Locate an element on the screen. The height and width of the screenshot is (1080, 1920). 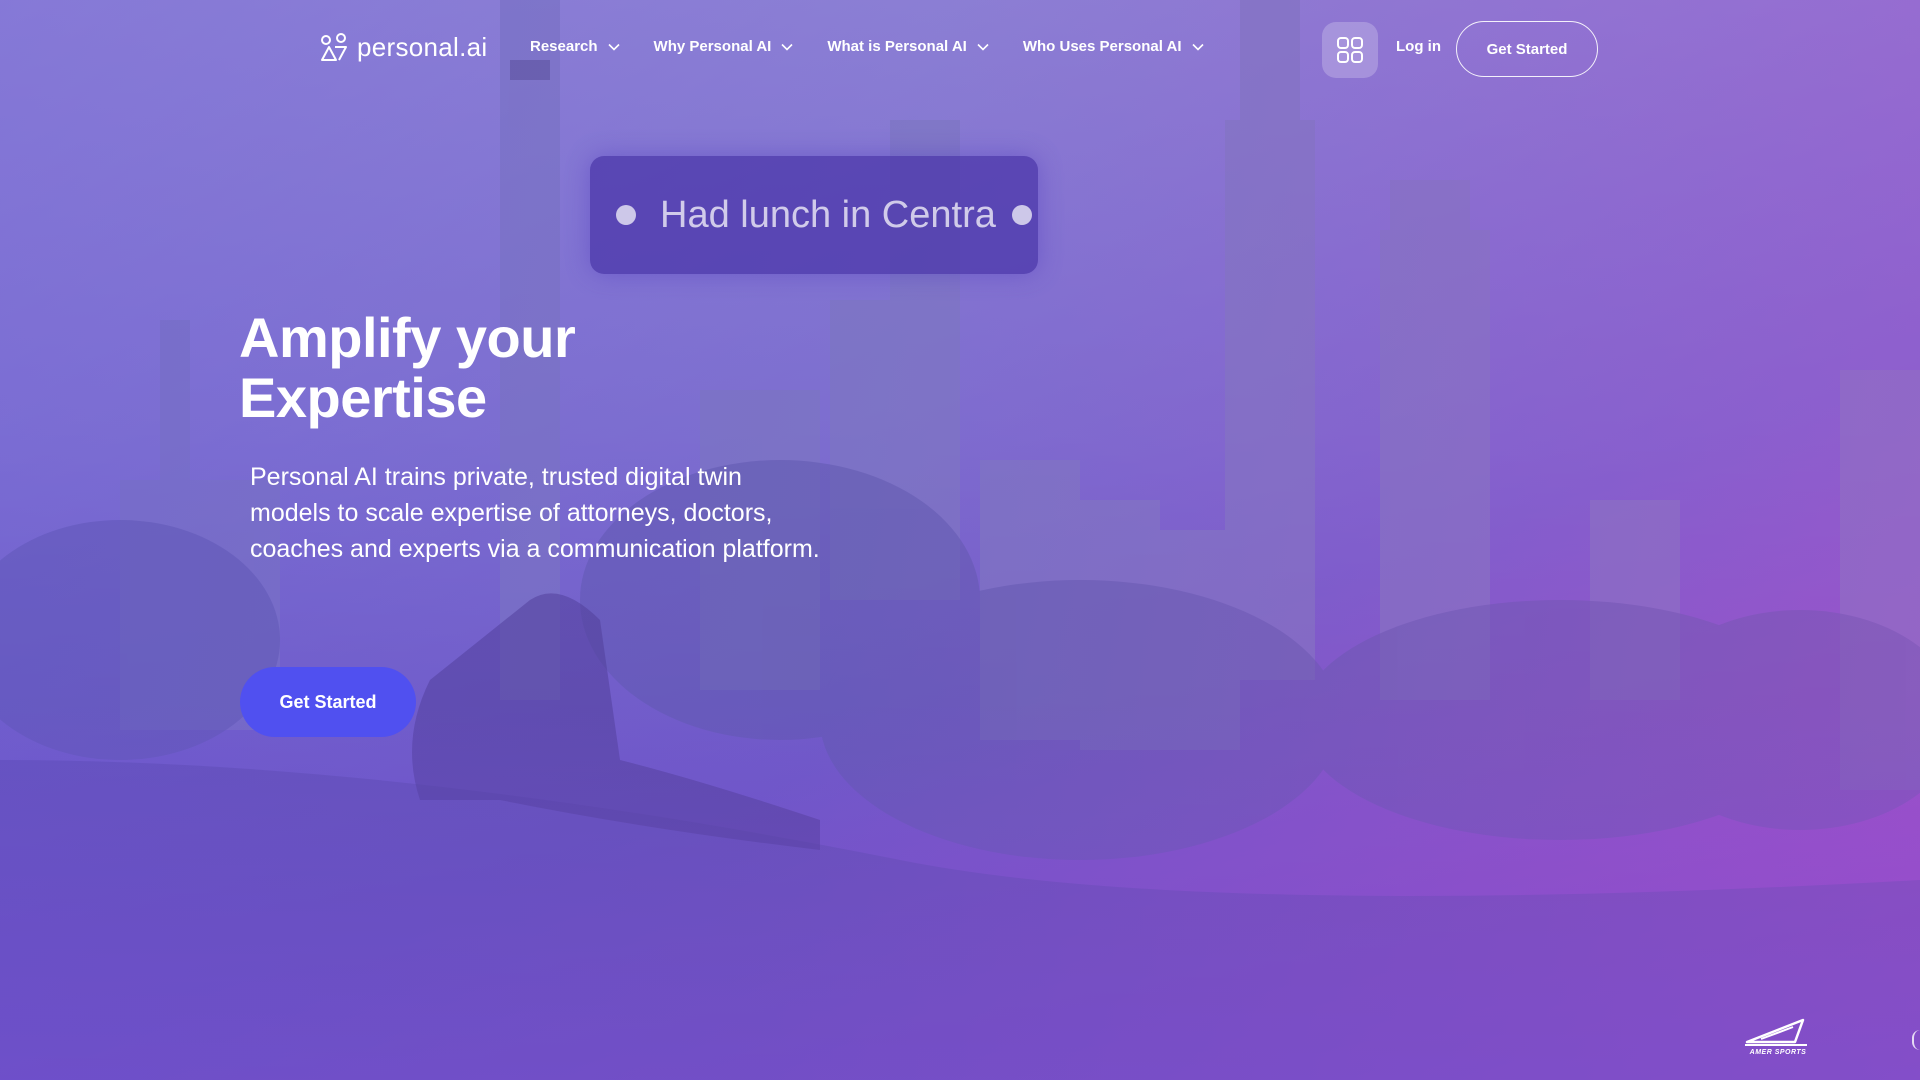
nav-item-label: What is Personal AI is located at coordinates (897, 46).